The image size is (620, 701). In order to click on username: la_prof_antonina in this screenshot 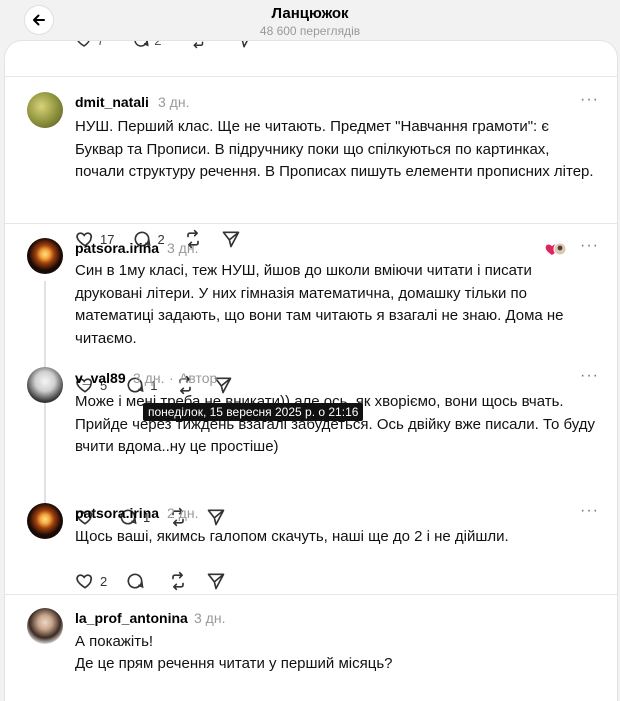, I will do `click(131, 618)`.